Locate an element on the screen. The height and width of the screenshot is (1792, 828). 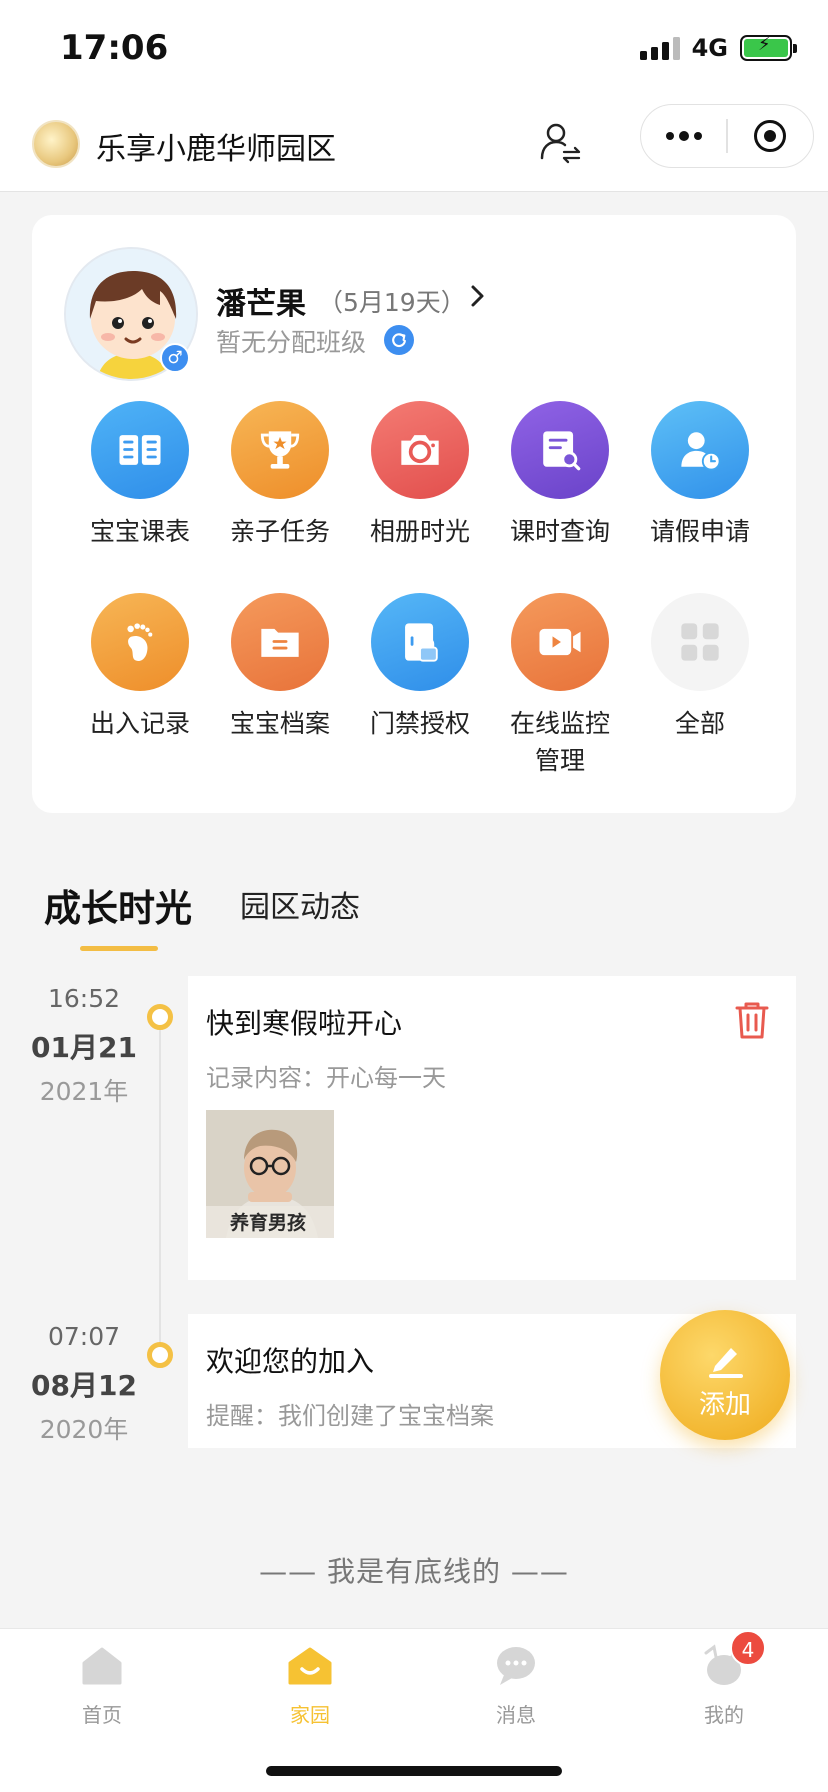
grid-label: 宝宝课表 is located at coordinates (139, 531).